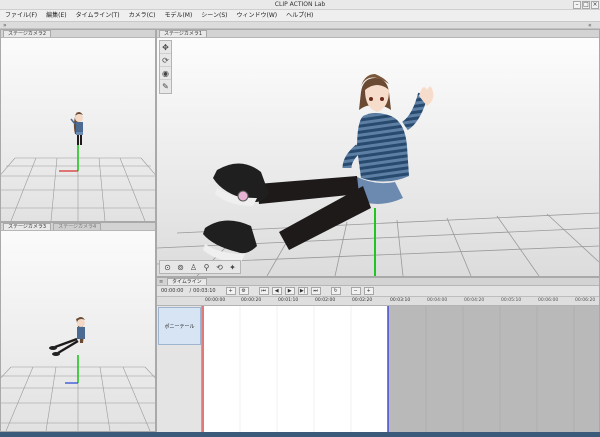  What do you see at coordinates (577, 5) in the screenshot?
I see `minimize-button: –` at bounding box center [577, 5].